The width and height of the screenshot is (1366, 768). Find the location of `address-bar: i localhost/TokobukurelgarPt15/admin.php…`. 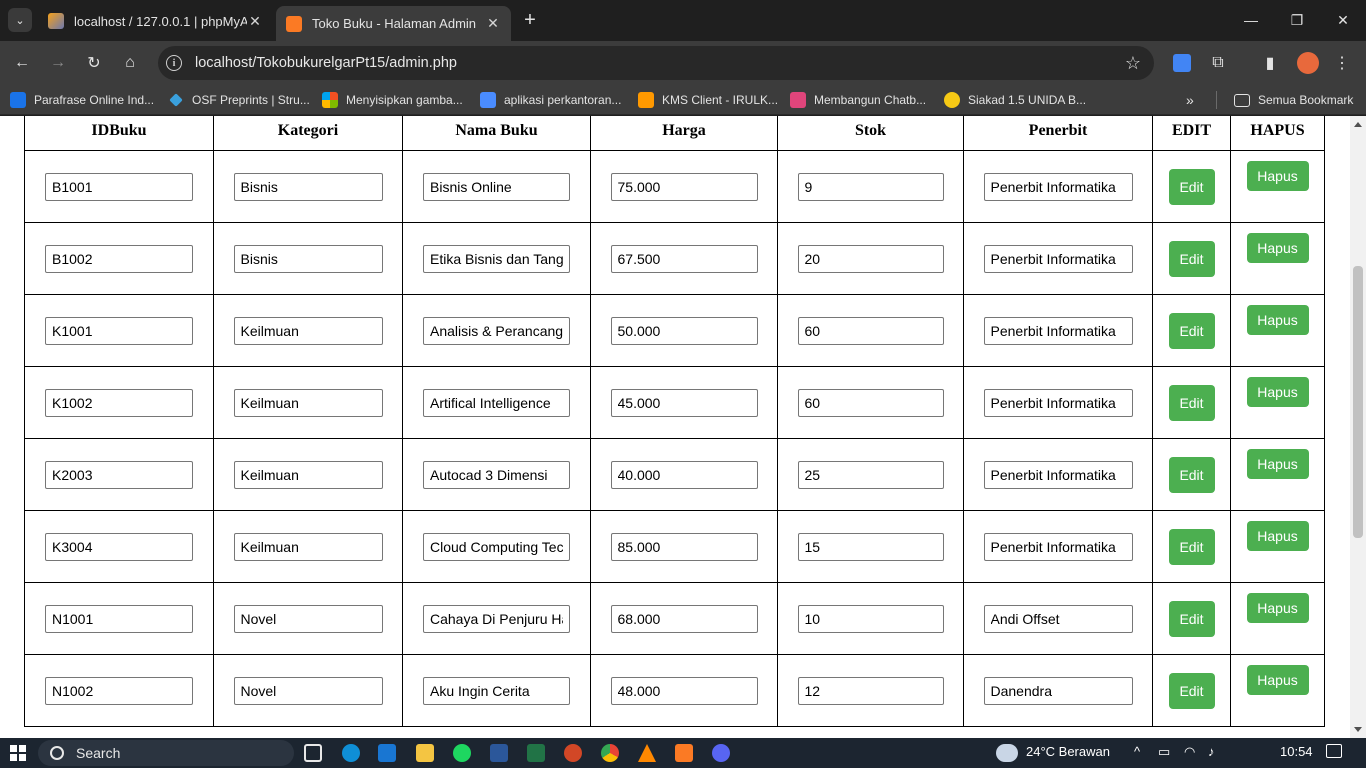

address-bar: i localhost/TokobukurelgarPt15/admin.php… is located at coordinates (656, 63).